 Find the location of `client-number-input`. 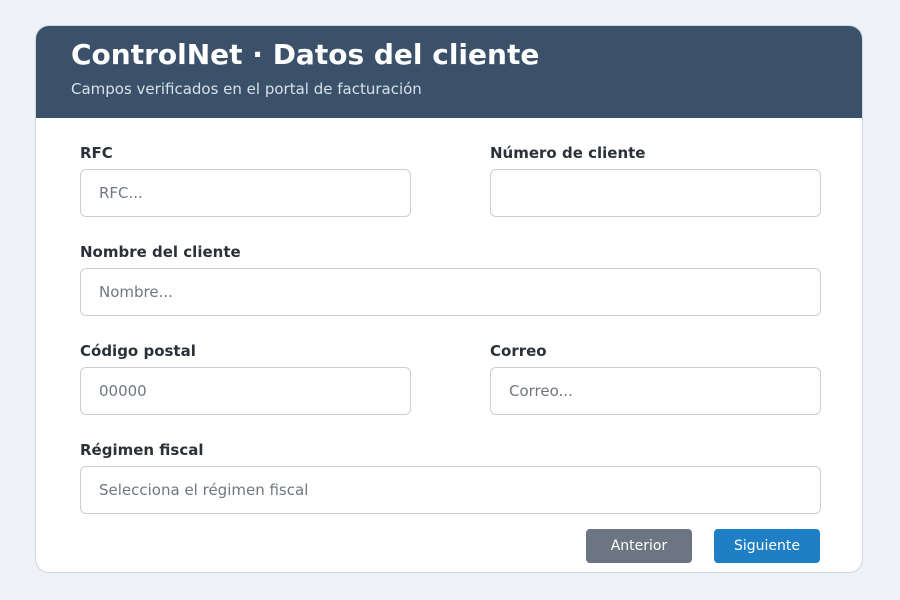

client-number-input is located at coordinates (655, 193).